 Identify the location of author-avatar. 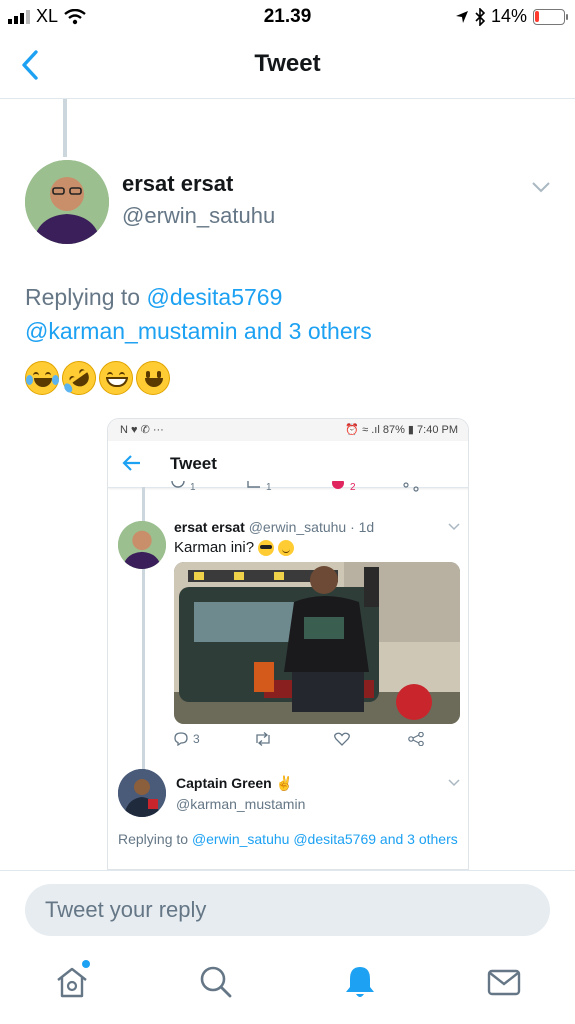
(67, 202).